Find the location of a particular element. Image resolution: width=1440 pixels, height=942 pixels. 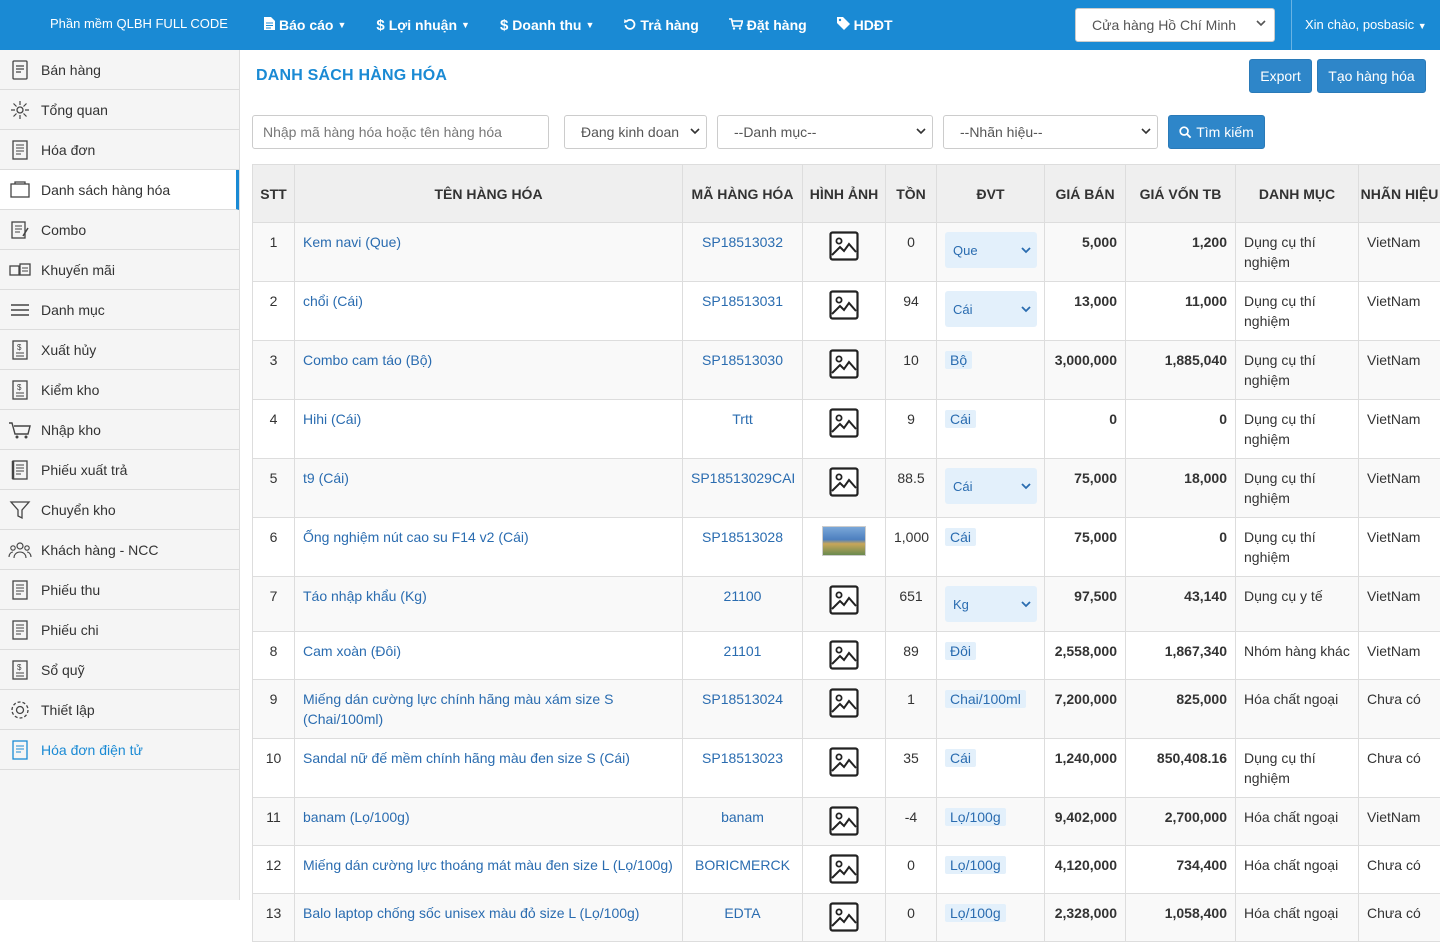

cell-product-code: Trtt is located at coordinates (743, 429).